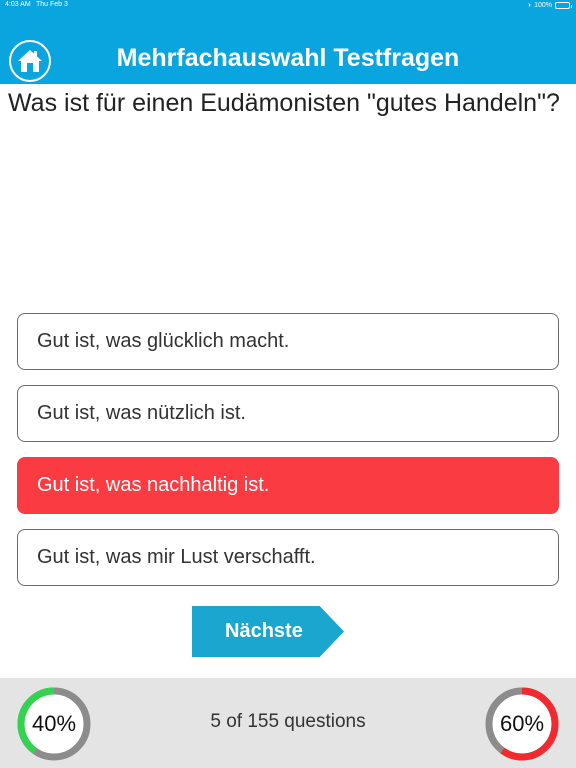 This screenshot has width=576, height=768. Describe the element at coordinates (288, 723) in the screenshot. I see `footer-bar: 40% 5 of 155 questions 60%` at that location.